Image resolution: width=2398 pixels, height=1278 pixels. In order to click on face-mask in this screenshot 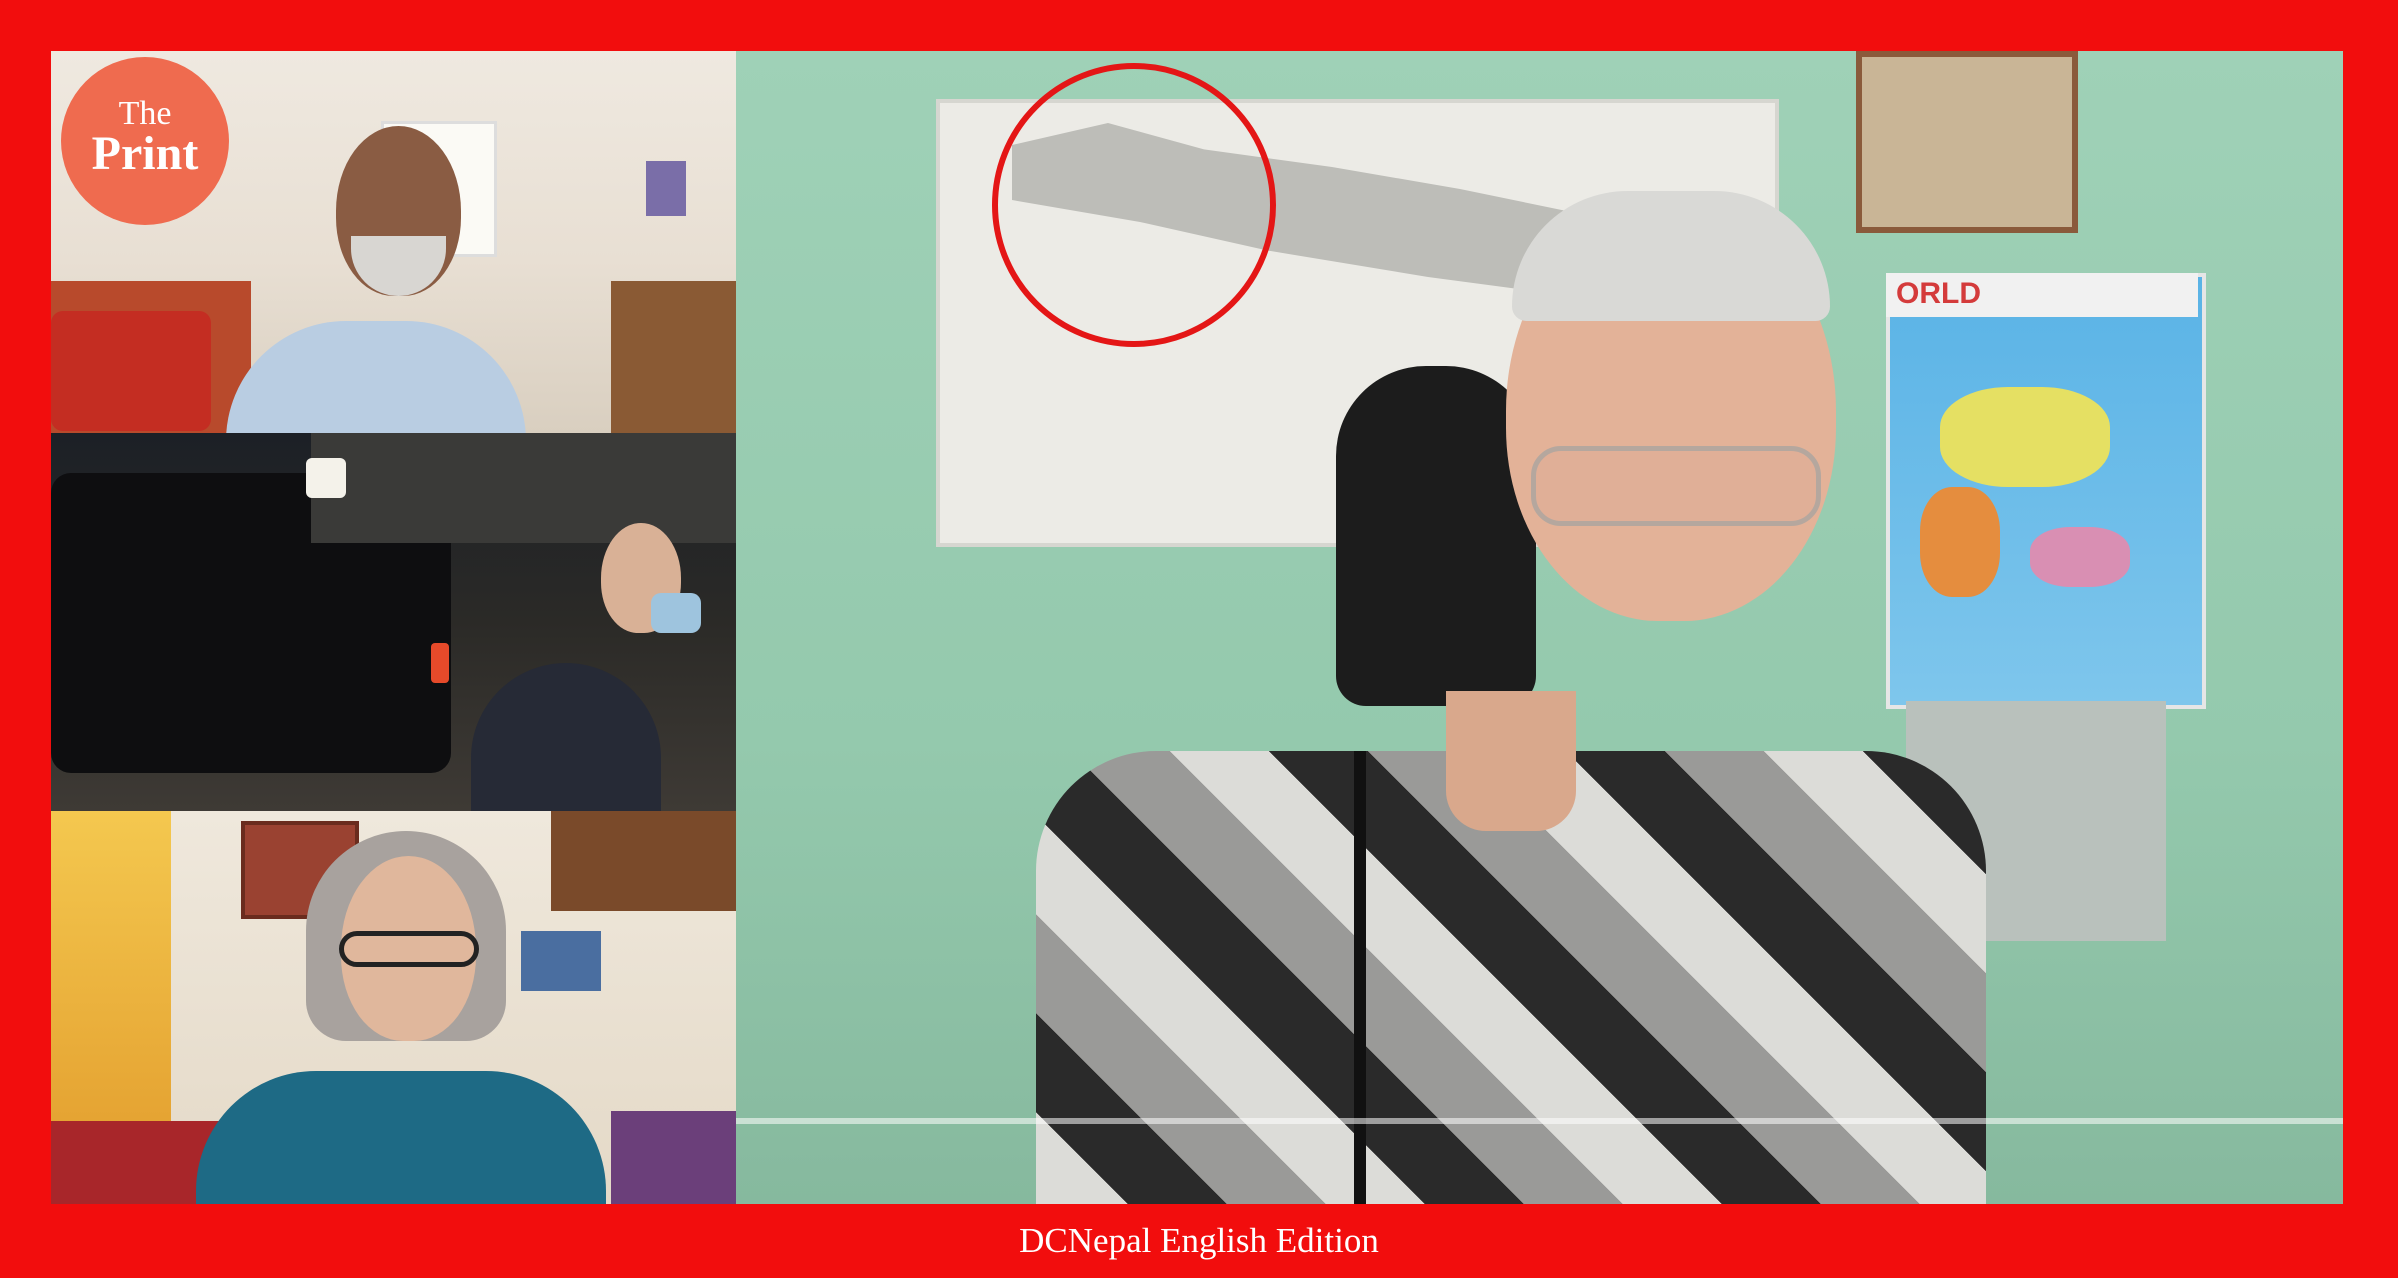, I will do `click(676, 613)`.